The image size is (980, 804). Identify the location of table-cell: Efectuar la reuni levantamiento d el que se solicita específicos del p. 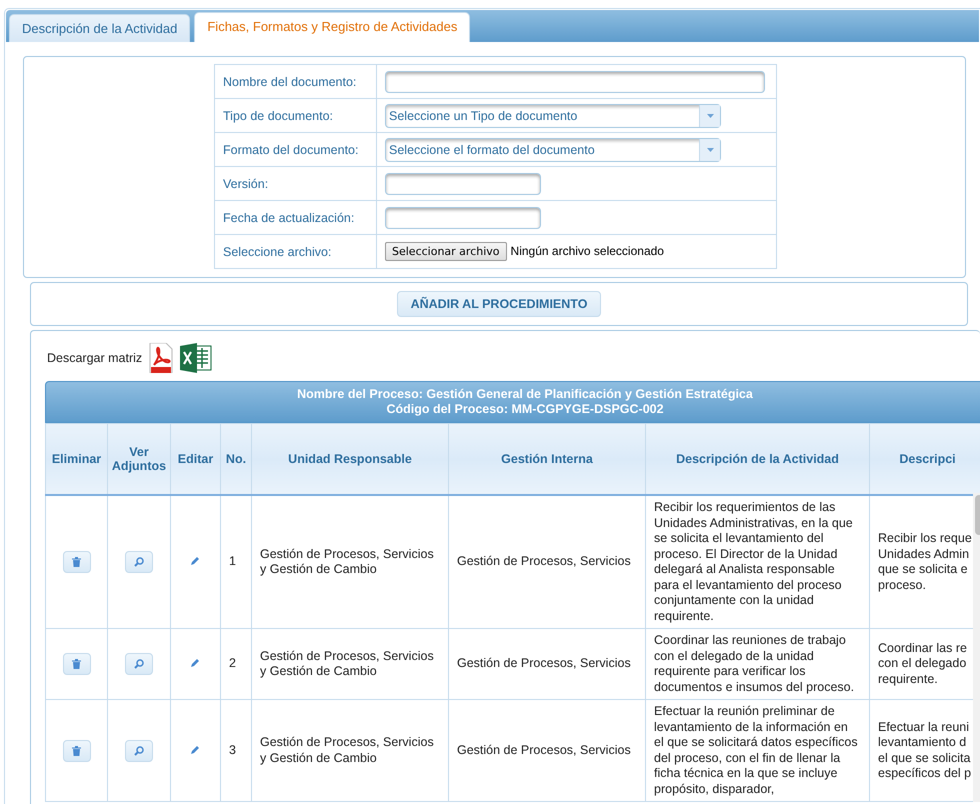
(925, 750).